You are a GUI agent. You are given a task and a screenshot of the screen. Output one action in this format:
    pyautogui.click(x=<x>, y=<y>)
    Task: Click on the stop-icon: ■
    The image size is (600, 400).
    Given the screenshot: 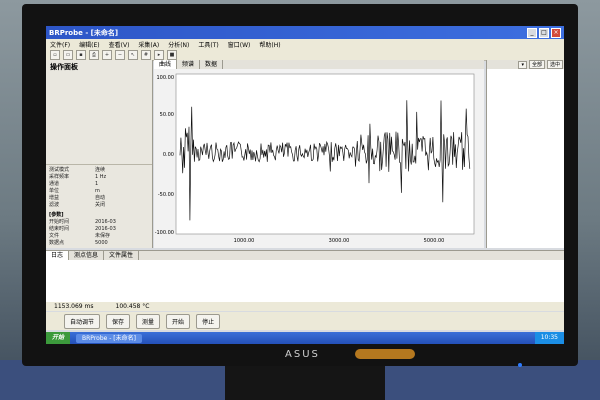 What is the action you would take?
    pyautogui.click(x=172, y=54)
    